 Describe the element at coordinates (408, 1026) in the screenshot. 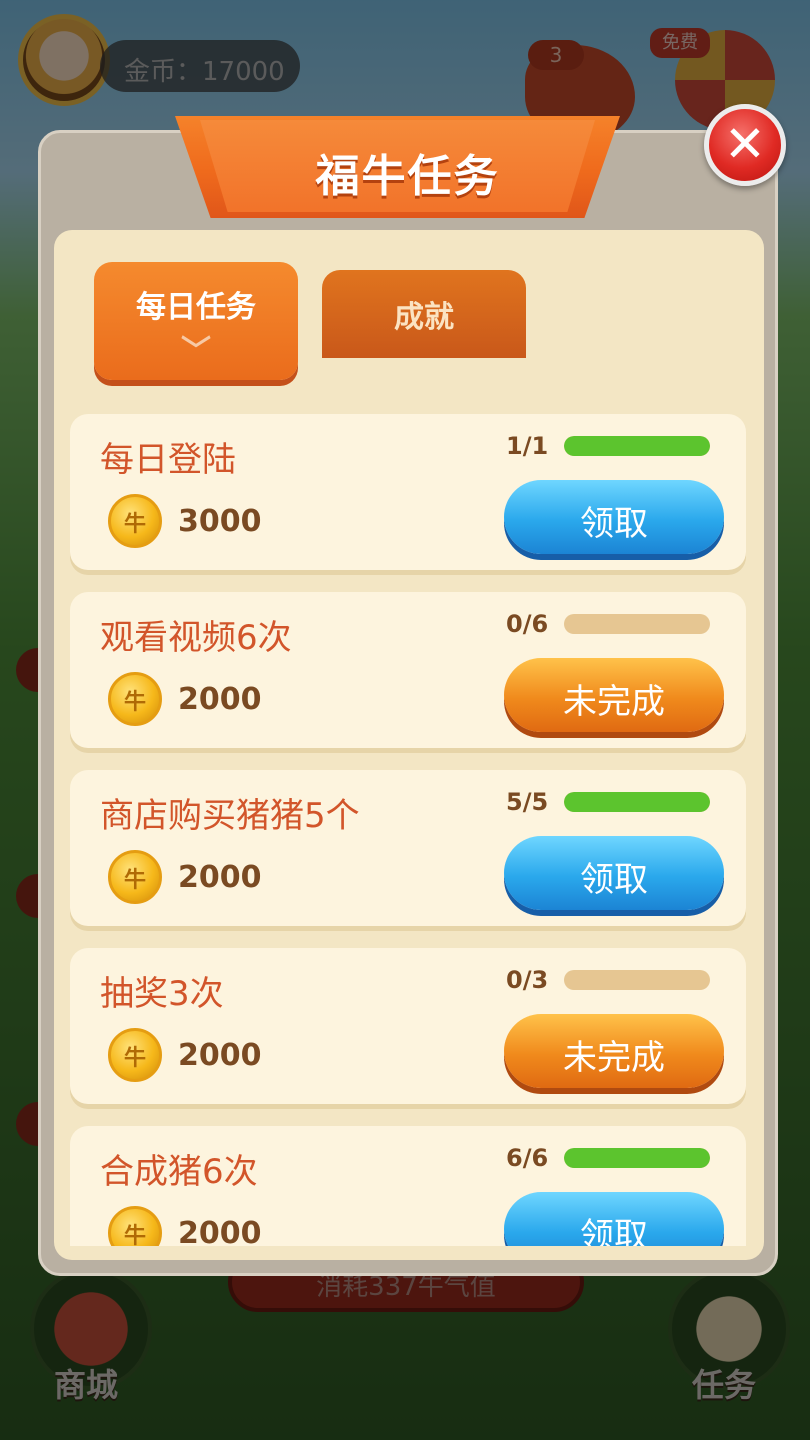

I see `task-card: 抽奖3次 牛 2000 0/3 未完成` at that location.